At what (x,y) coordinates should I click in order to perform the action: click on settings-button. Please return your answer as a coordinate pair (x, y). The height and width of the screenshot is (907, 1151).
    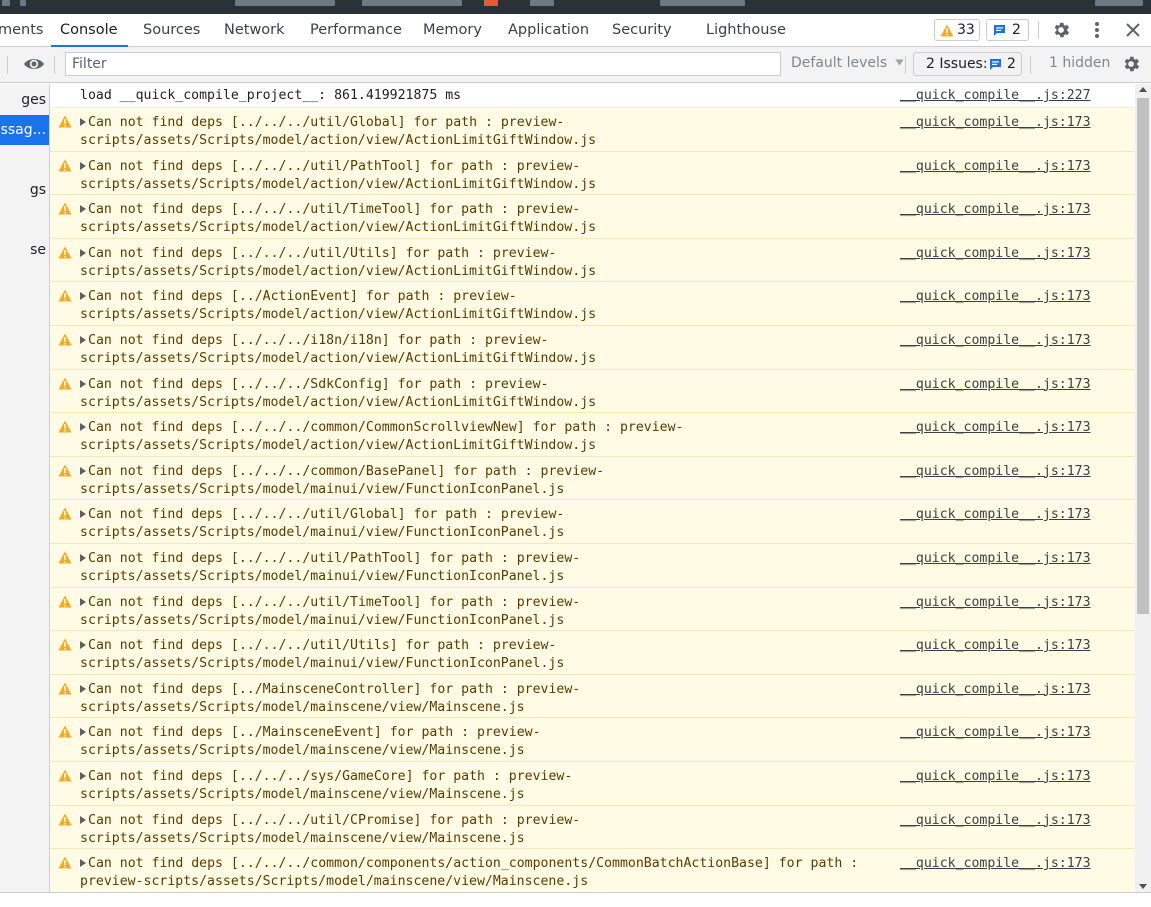
    Looking at the image, I should click on (1061, 30).